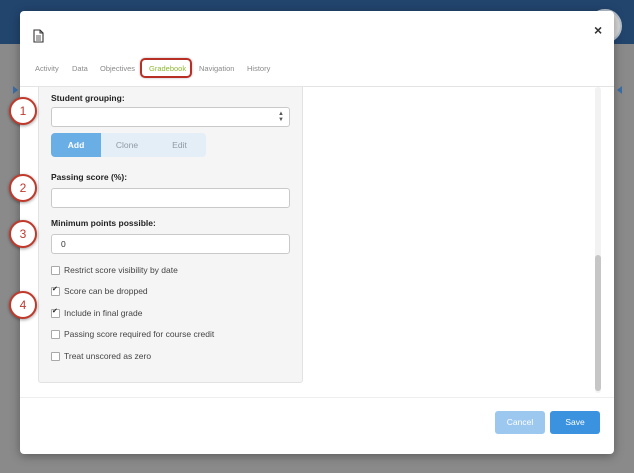 This screenshot has width=634, height=473. Describe the element at coordinates (80, 68) in the screenshot. I see `tab-data: Data` at that location.